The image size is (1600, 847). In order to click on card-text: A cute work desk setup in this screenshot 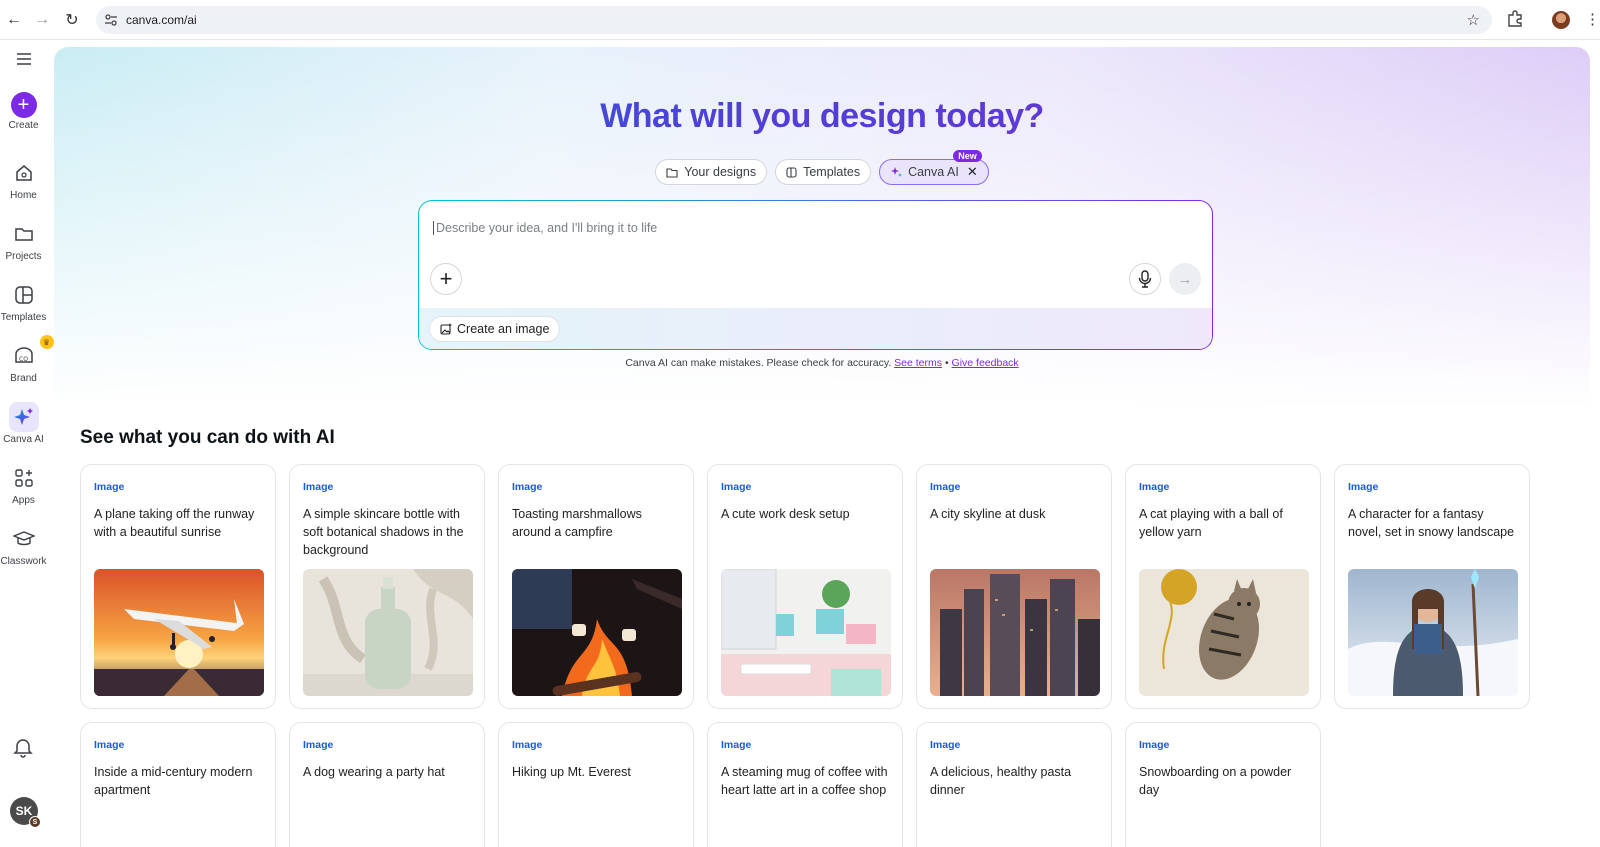, I will do `click(785, 514)`.